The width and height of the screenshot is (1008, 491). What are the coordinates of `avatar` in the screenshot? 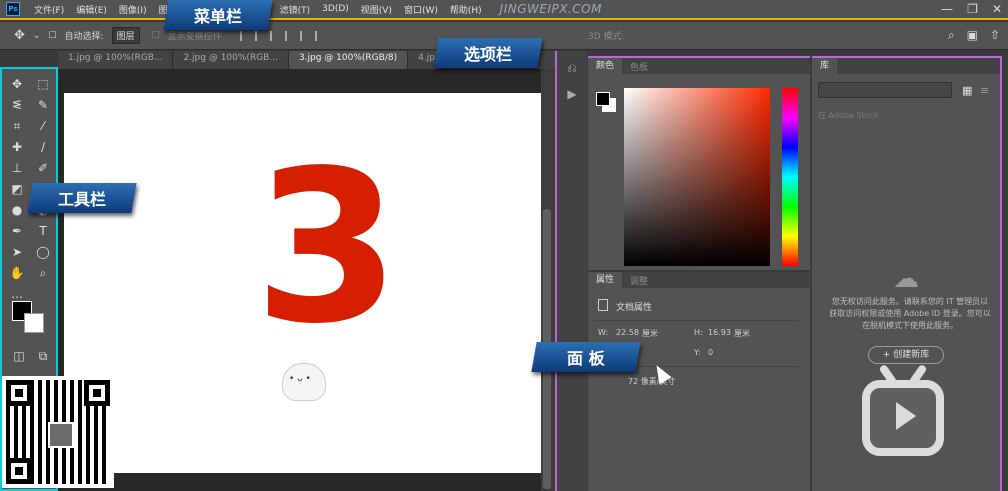 It's located at (61, 435).